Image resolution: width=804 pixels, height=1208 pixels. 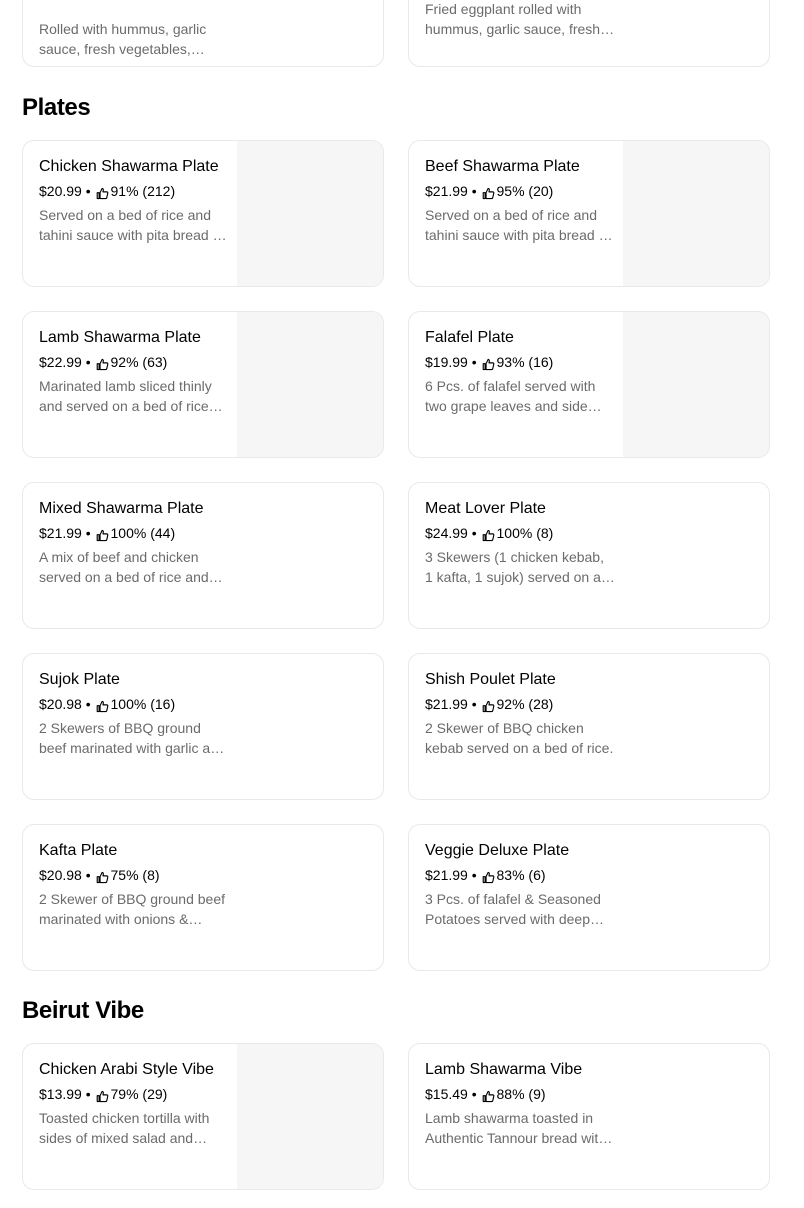 I want to click on item-price-rating: $22.99 • 92% (63), so click(x=134, y=362).